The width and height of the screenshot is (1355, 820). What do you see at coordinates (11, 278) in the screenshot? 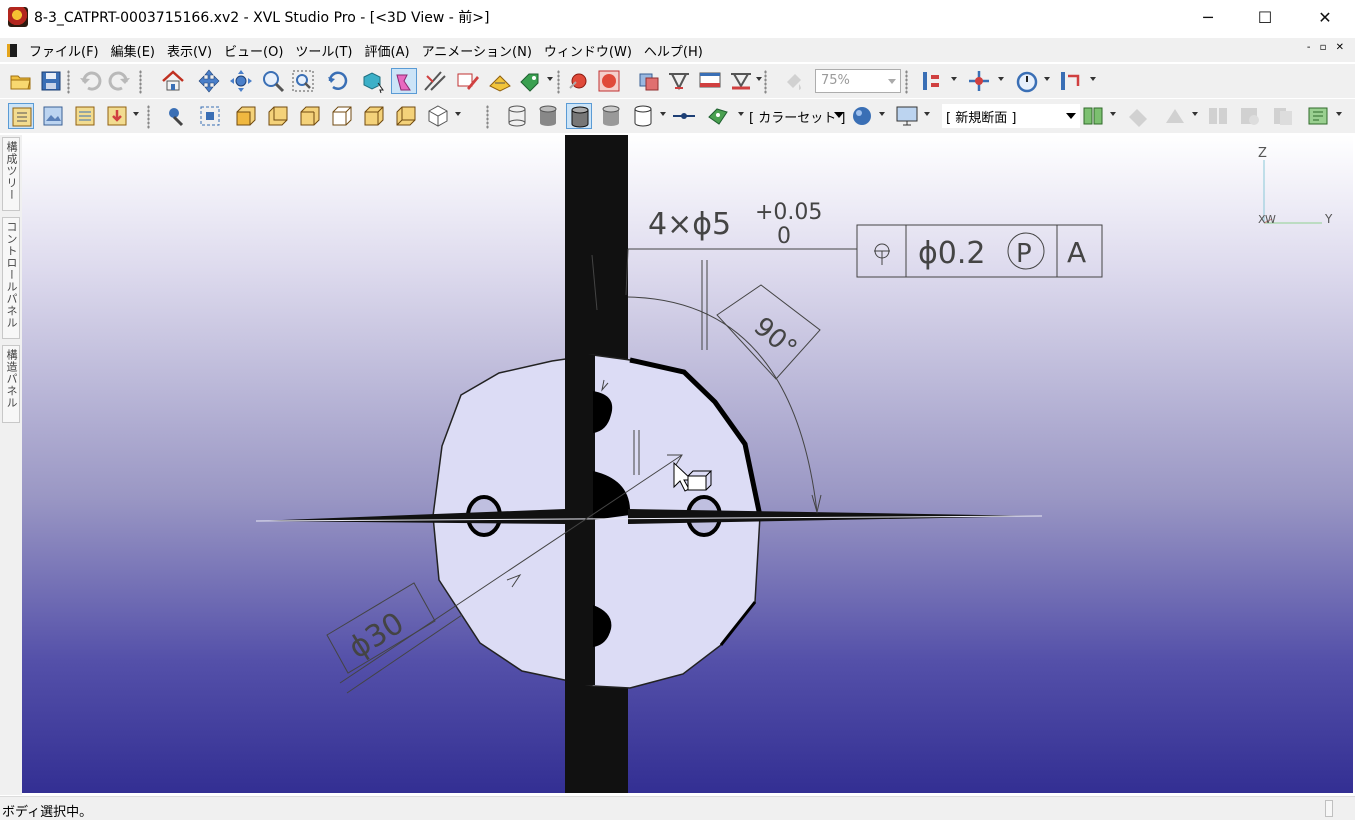
I see `tab-control-panel: コントロールパネル` at bounding box center [11, 278].